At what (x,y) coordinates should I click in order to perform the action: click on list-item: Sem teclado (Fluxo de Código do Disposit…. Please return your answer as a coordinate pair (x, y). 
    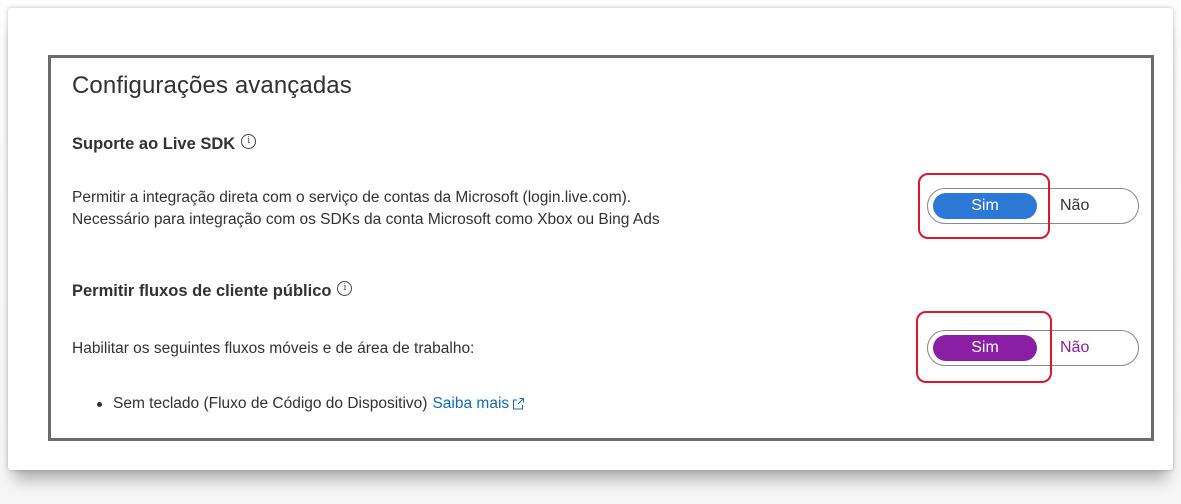
    Looking at the image, I should click on (311, 404).